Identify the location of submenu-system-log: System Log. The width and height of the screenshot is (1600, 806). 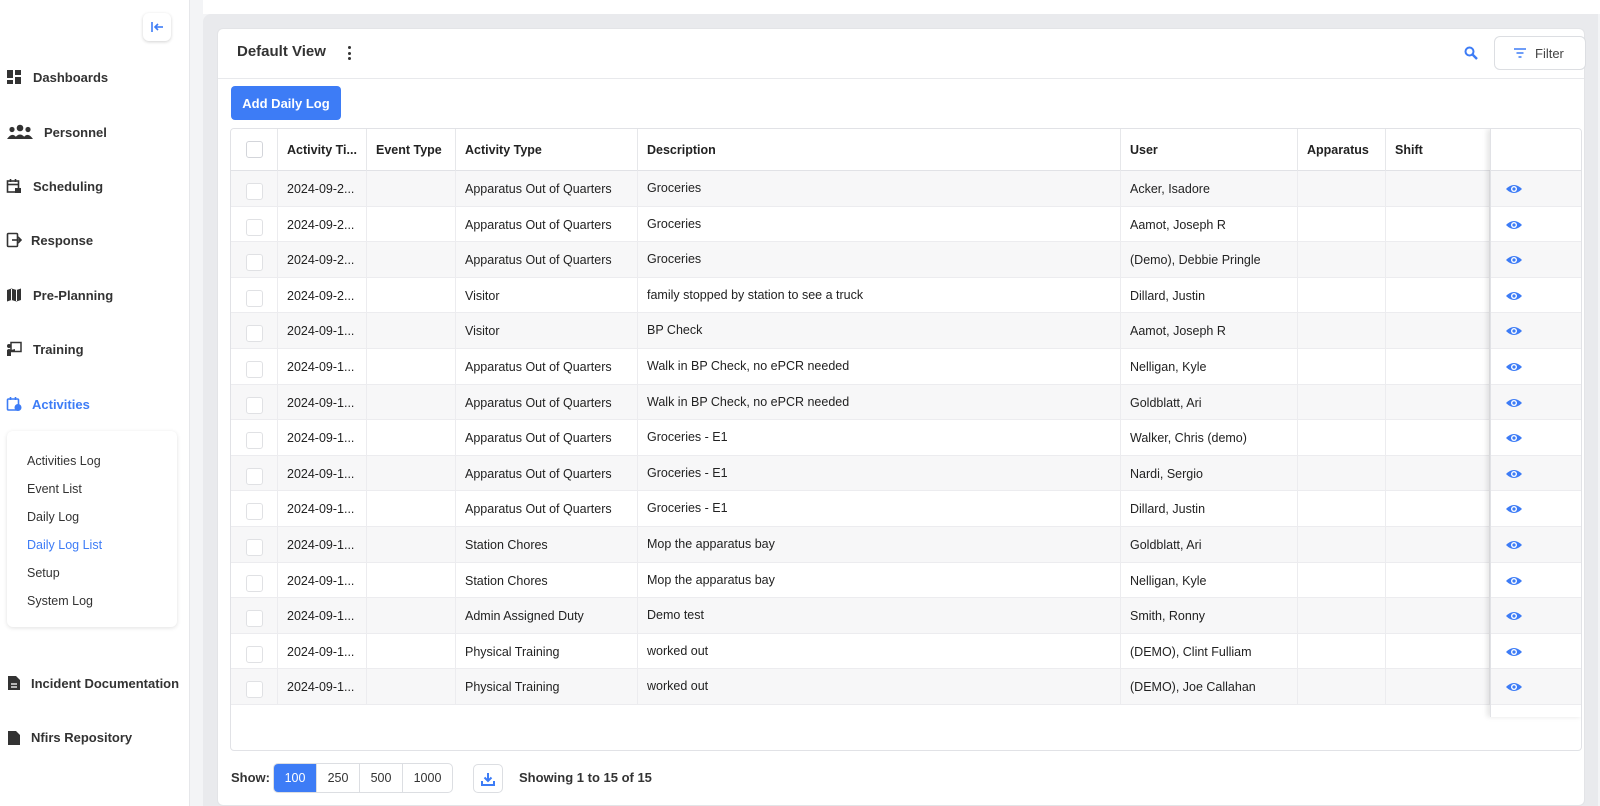
(60, 601).